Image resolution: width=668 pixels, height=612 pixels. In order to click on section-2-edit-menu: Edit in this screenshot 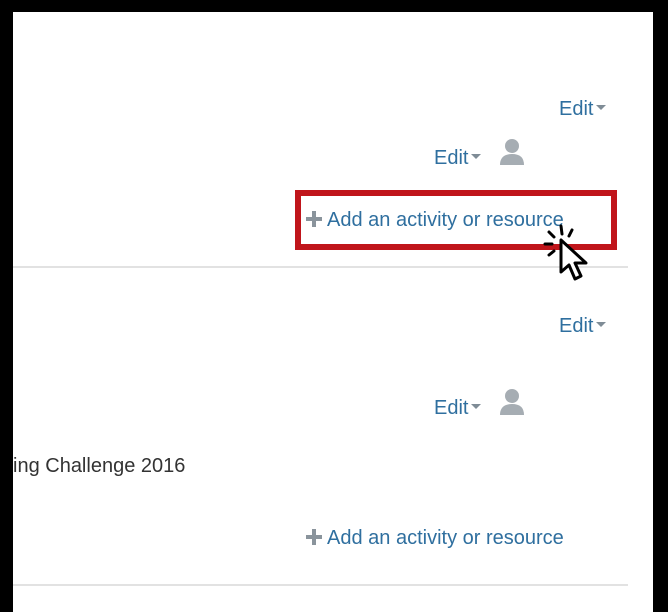, I will do `click(583, 326)`.